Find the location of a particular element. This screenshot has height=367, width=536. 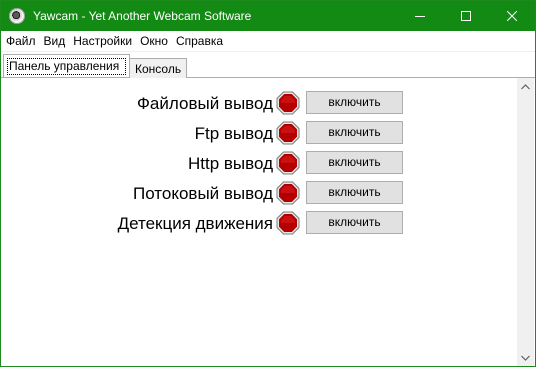

file-output-row: Файловый вывод включить is located at coordinates (259, 104).